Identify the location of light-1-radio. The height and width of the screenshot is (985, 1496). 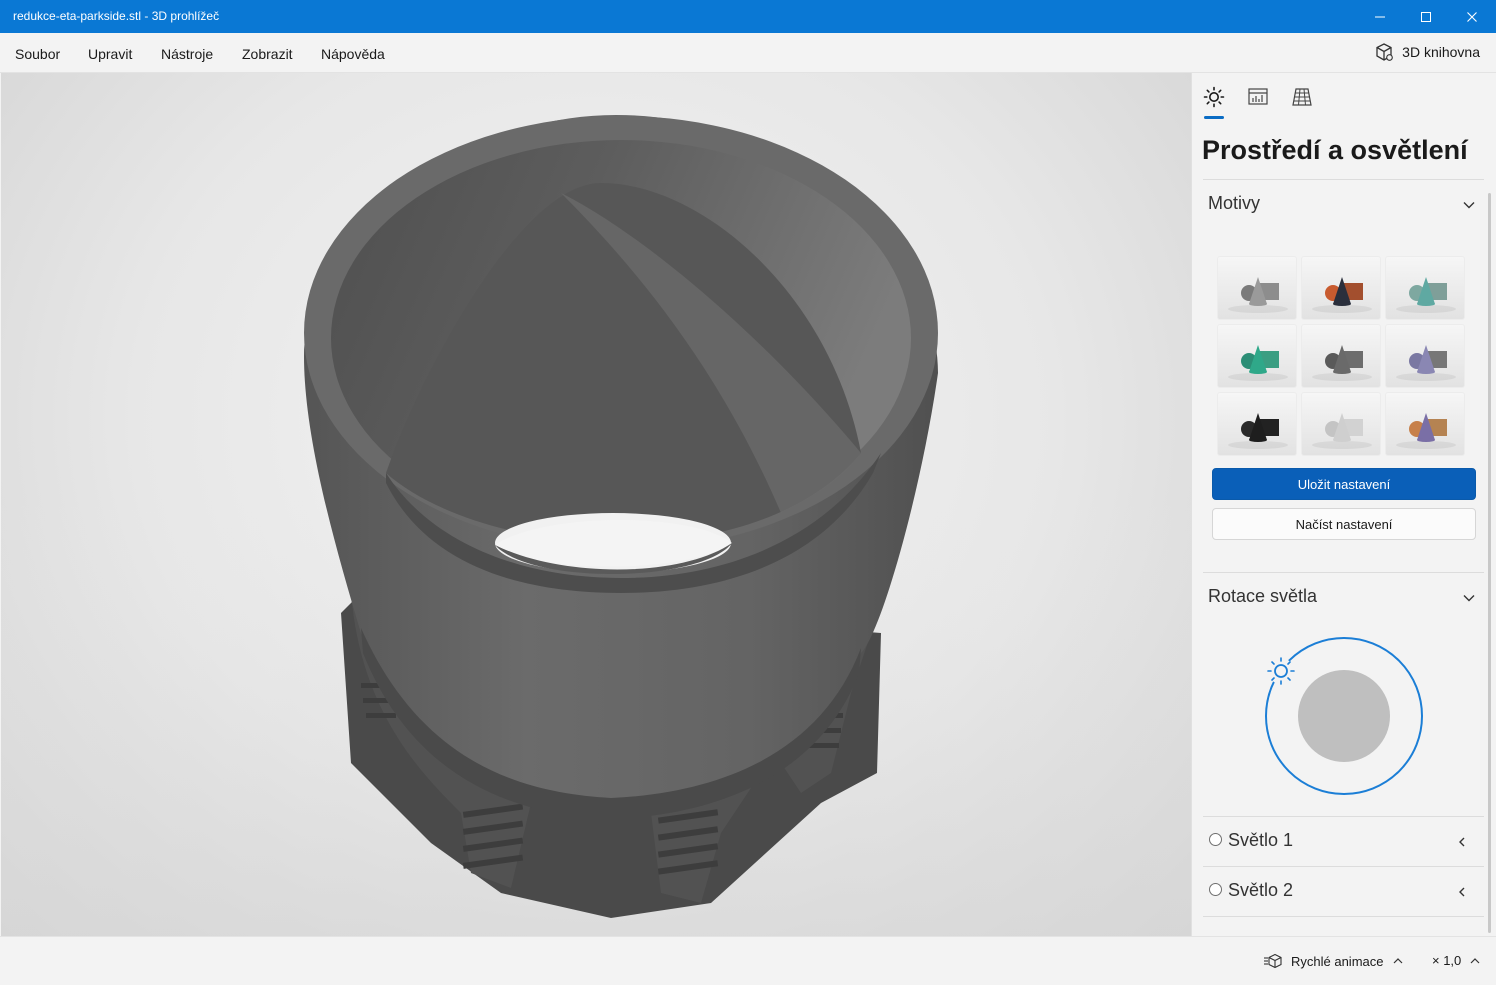
(1215, 839).